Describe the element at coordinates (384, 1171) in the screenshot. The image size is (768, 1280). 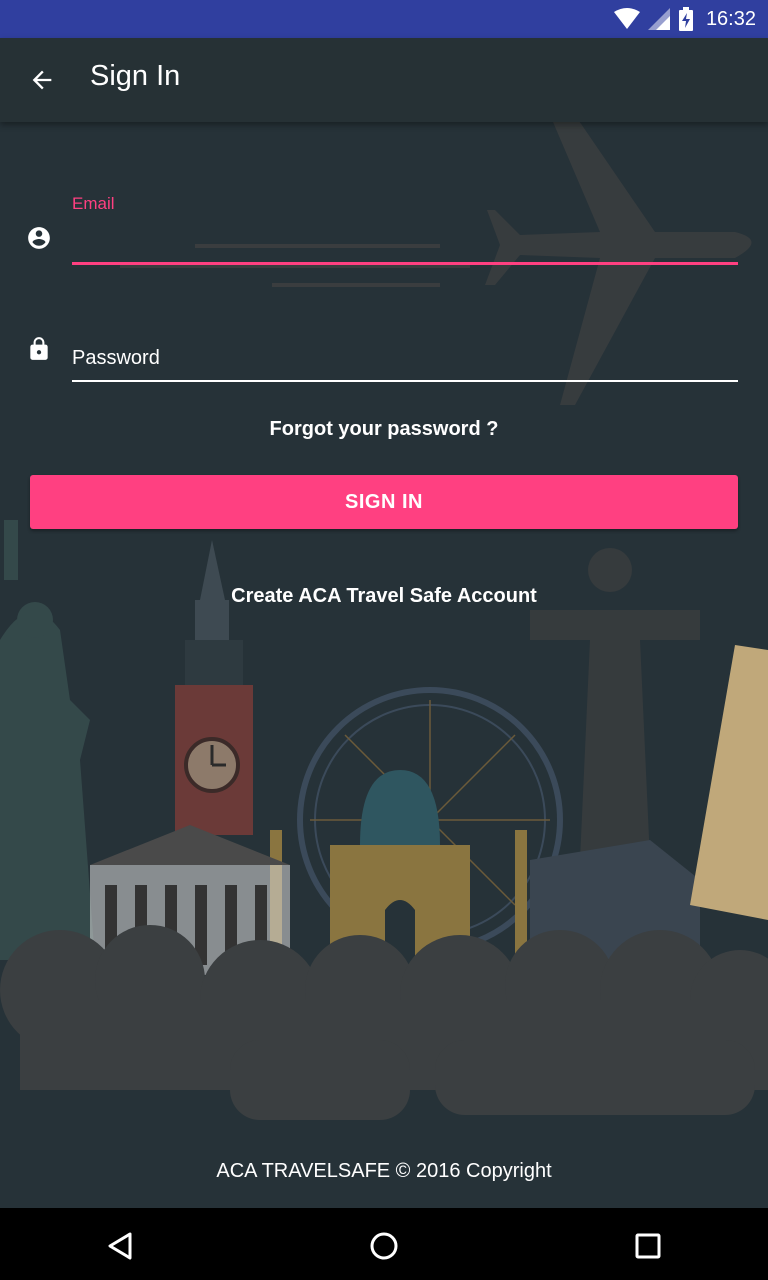
I see `copyright-footer: ACA TRAVELSAFE © 2016 Copyright` at that location.